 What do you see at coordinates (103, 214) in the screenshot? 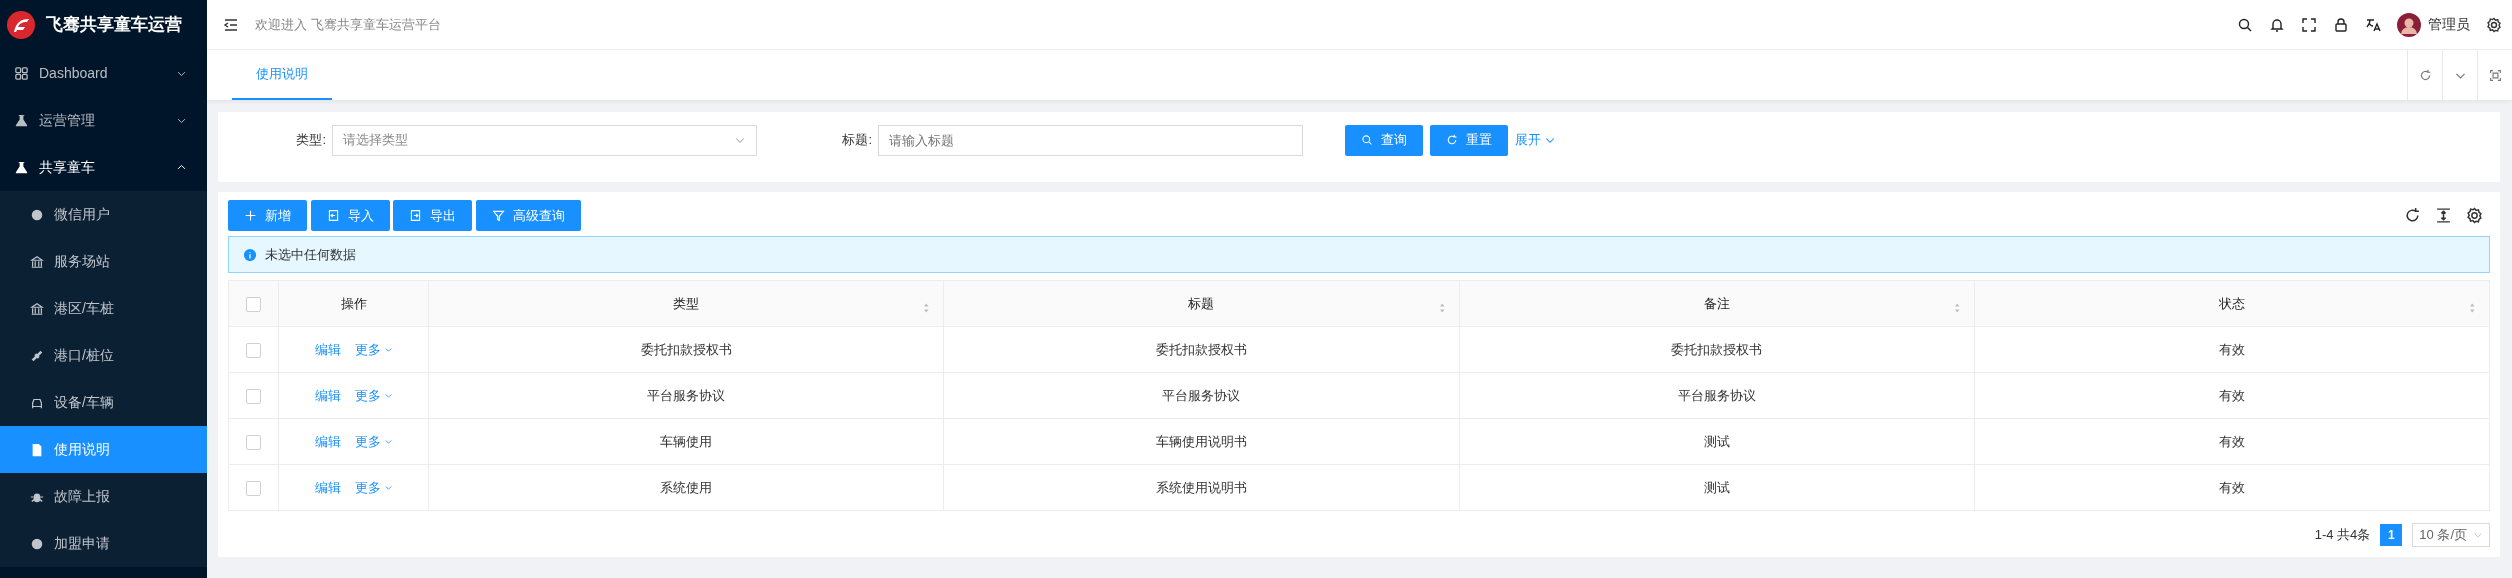
I see `sidebar-item: 微信用户` at bounding box center [103, 214].